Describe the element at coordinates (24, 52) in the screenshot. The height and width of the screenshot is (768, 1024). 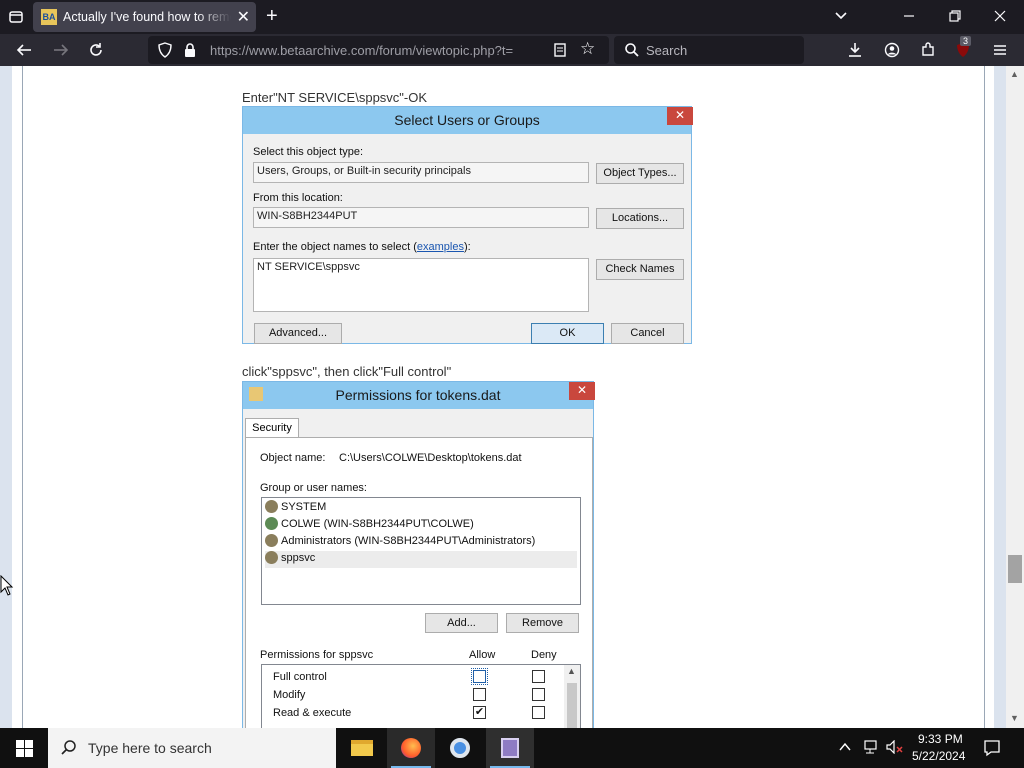
I see `back-icon` at that location.